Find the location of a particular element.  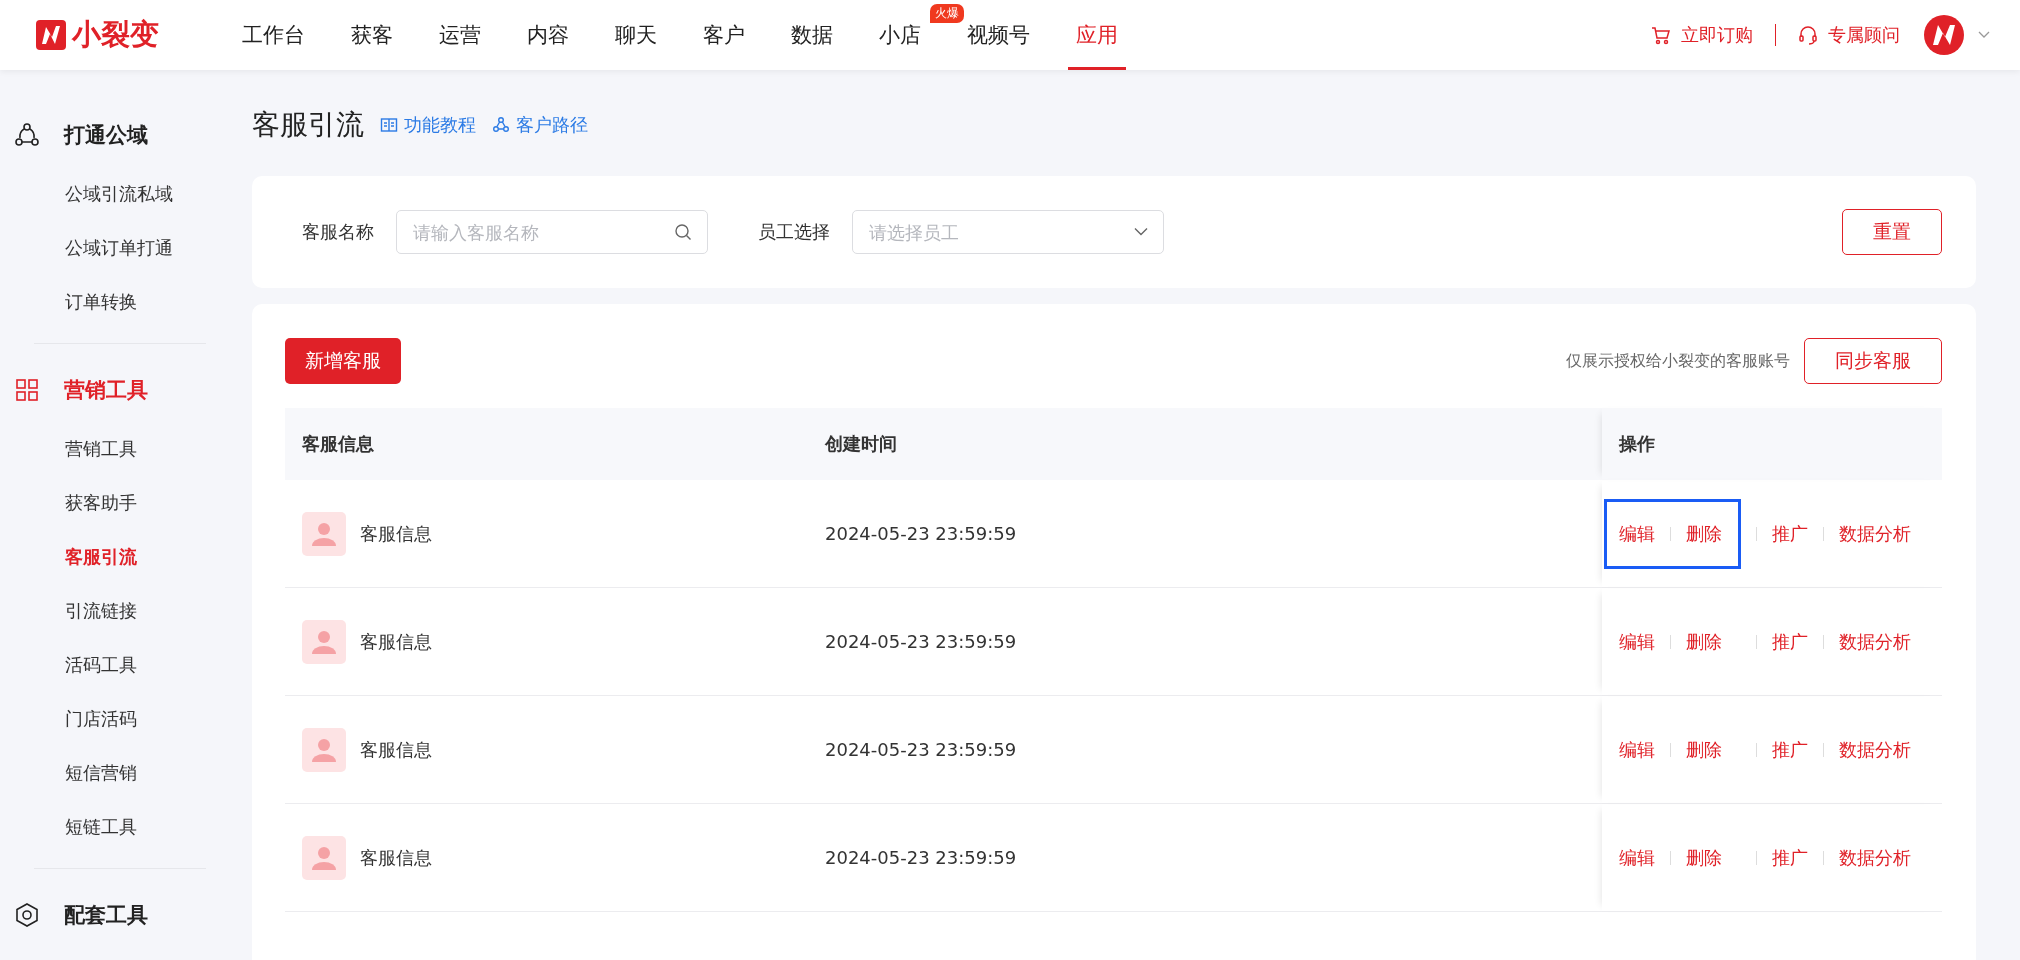

cart-icon is located at coordinates (1661, 35).